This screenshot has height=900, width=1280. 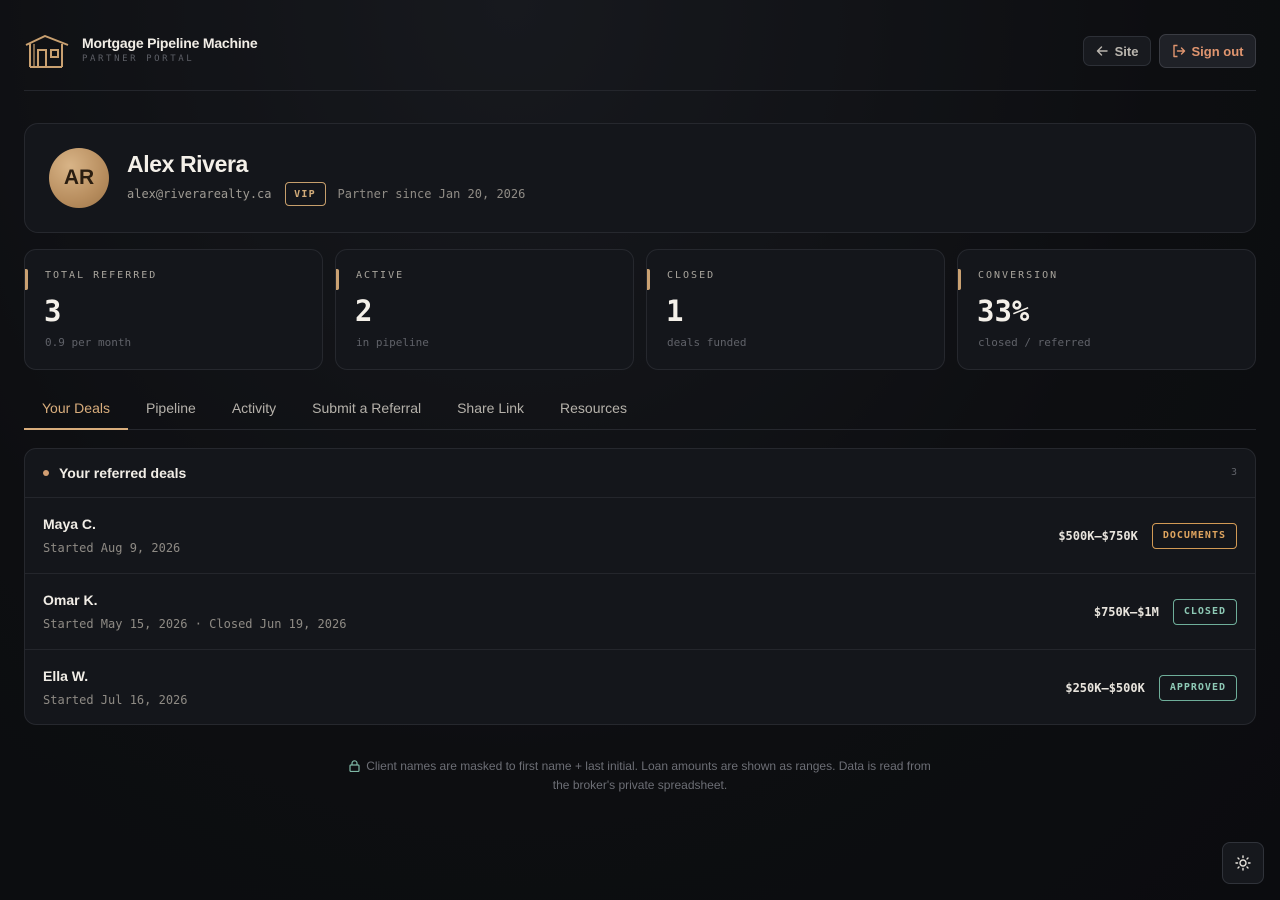 I want to click on tab-resources: Resources, so click(x=593, y=407).